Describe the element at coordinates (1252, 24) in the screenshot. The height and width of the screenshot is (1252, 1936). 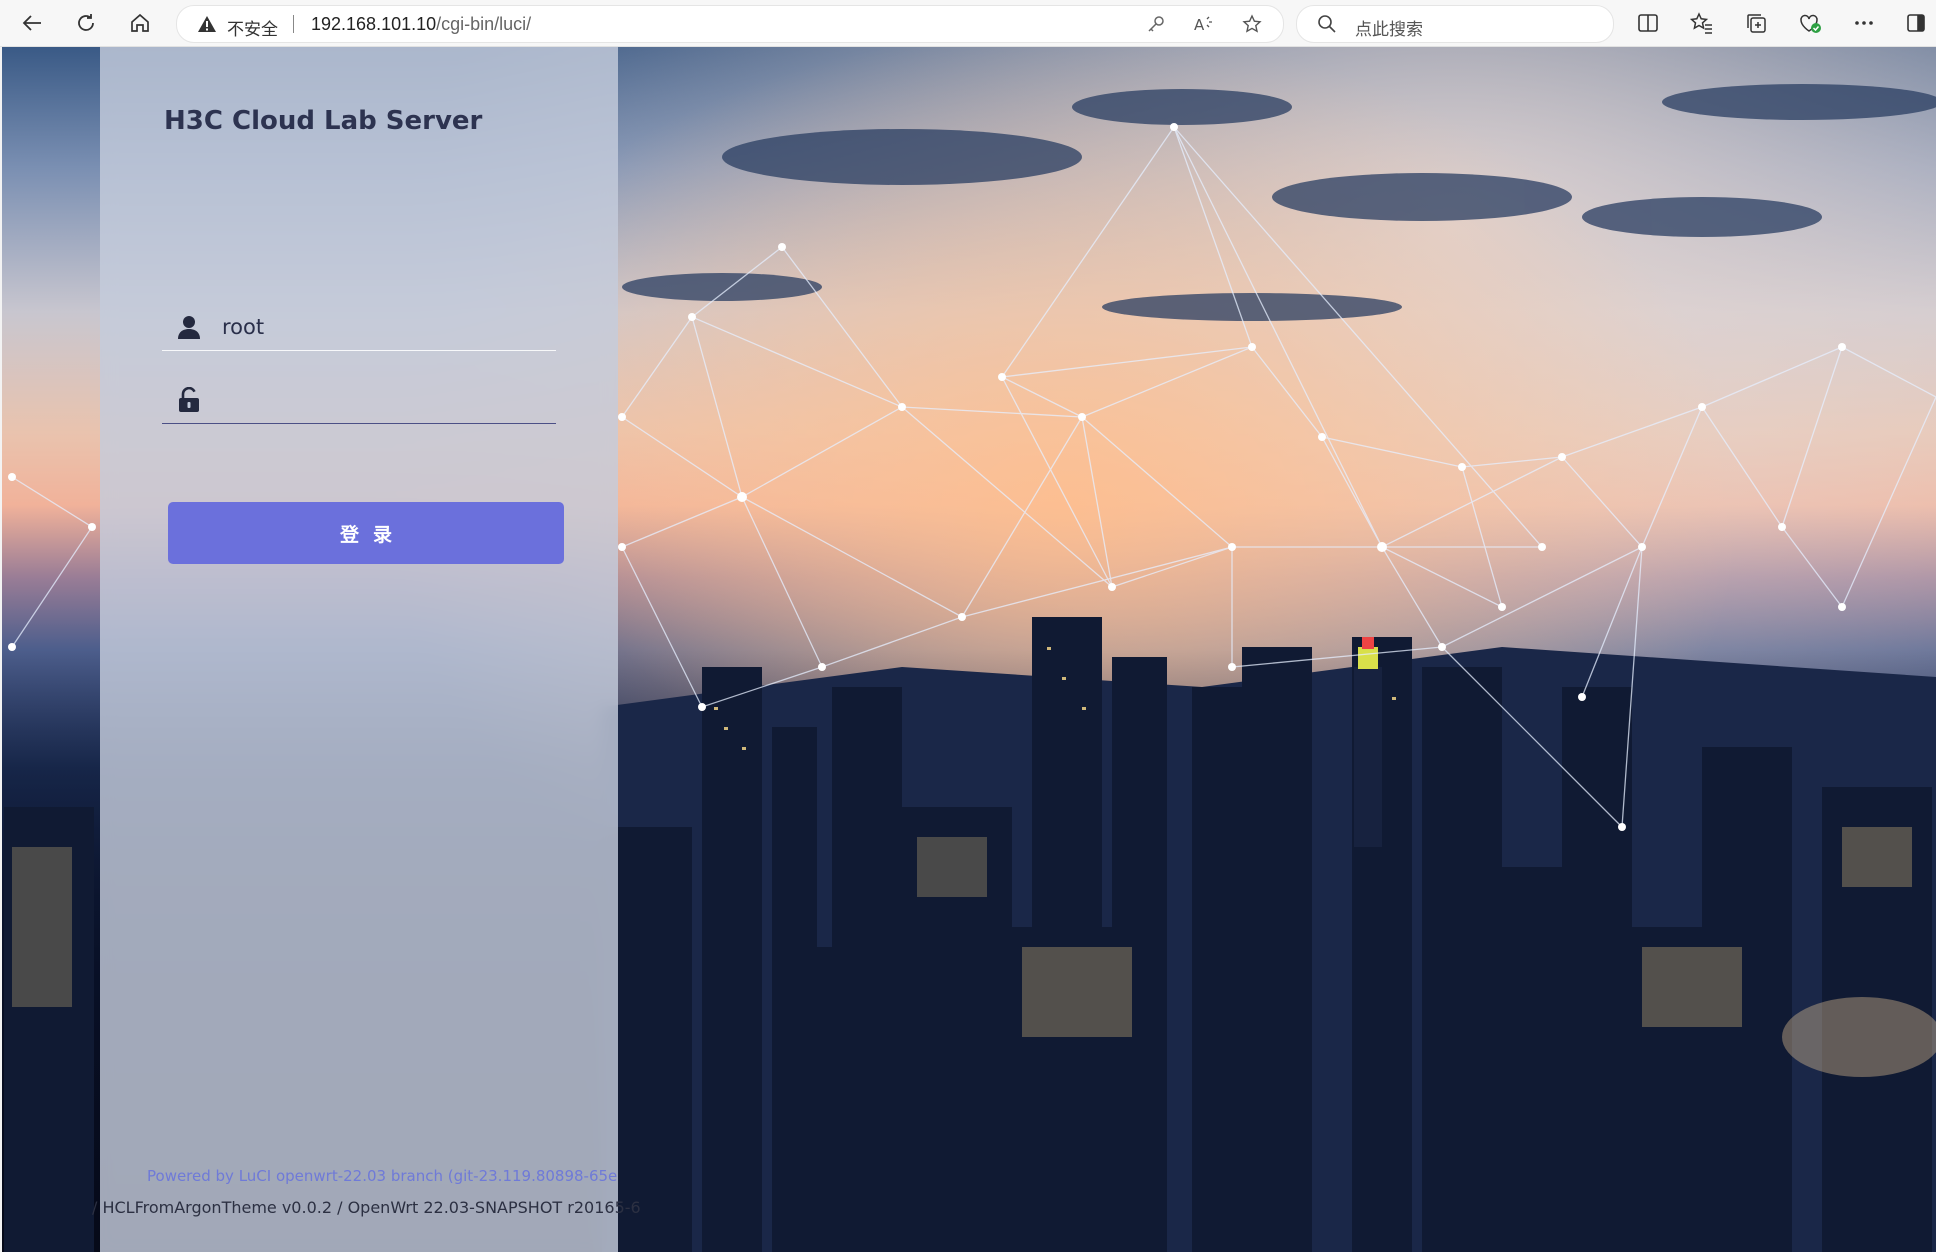
I see `favorite-star-icon` at that location.